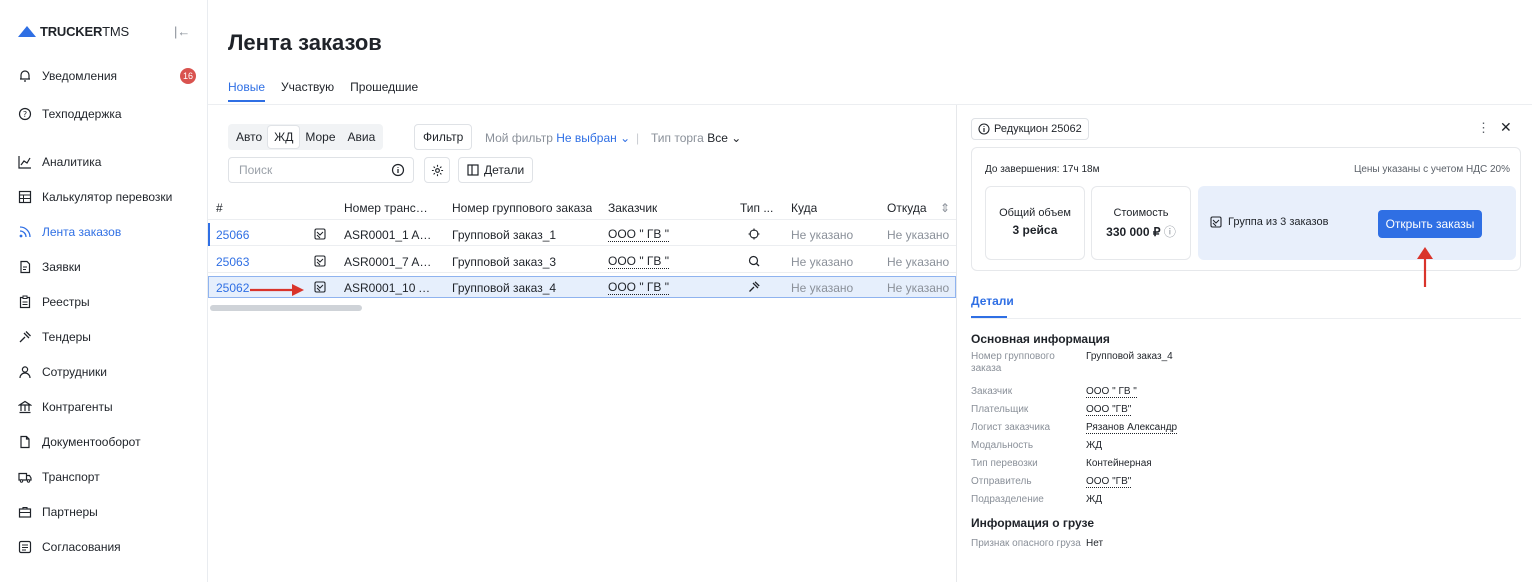 This screenshot has width=1532, height=582. Describe the element at coordinates (384, 91) in the screenshot. I see `tab-past: Прошедшие` at that location.